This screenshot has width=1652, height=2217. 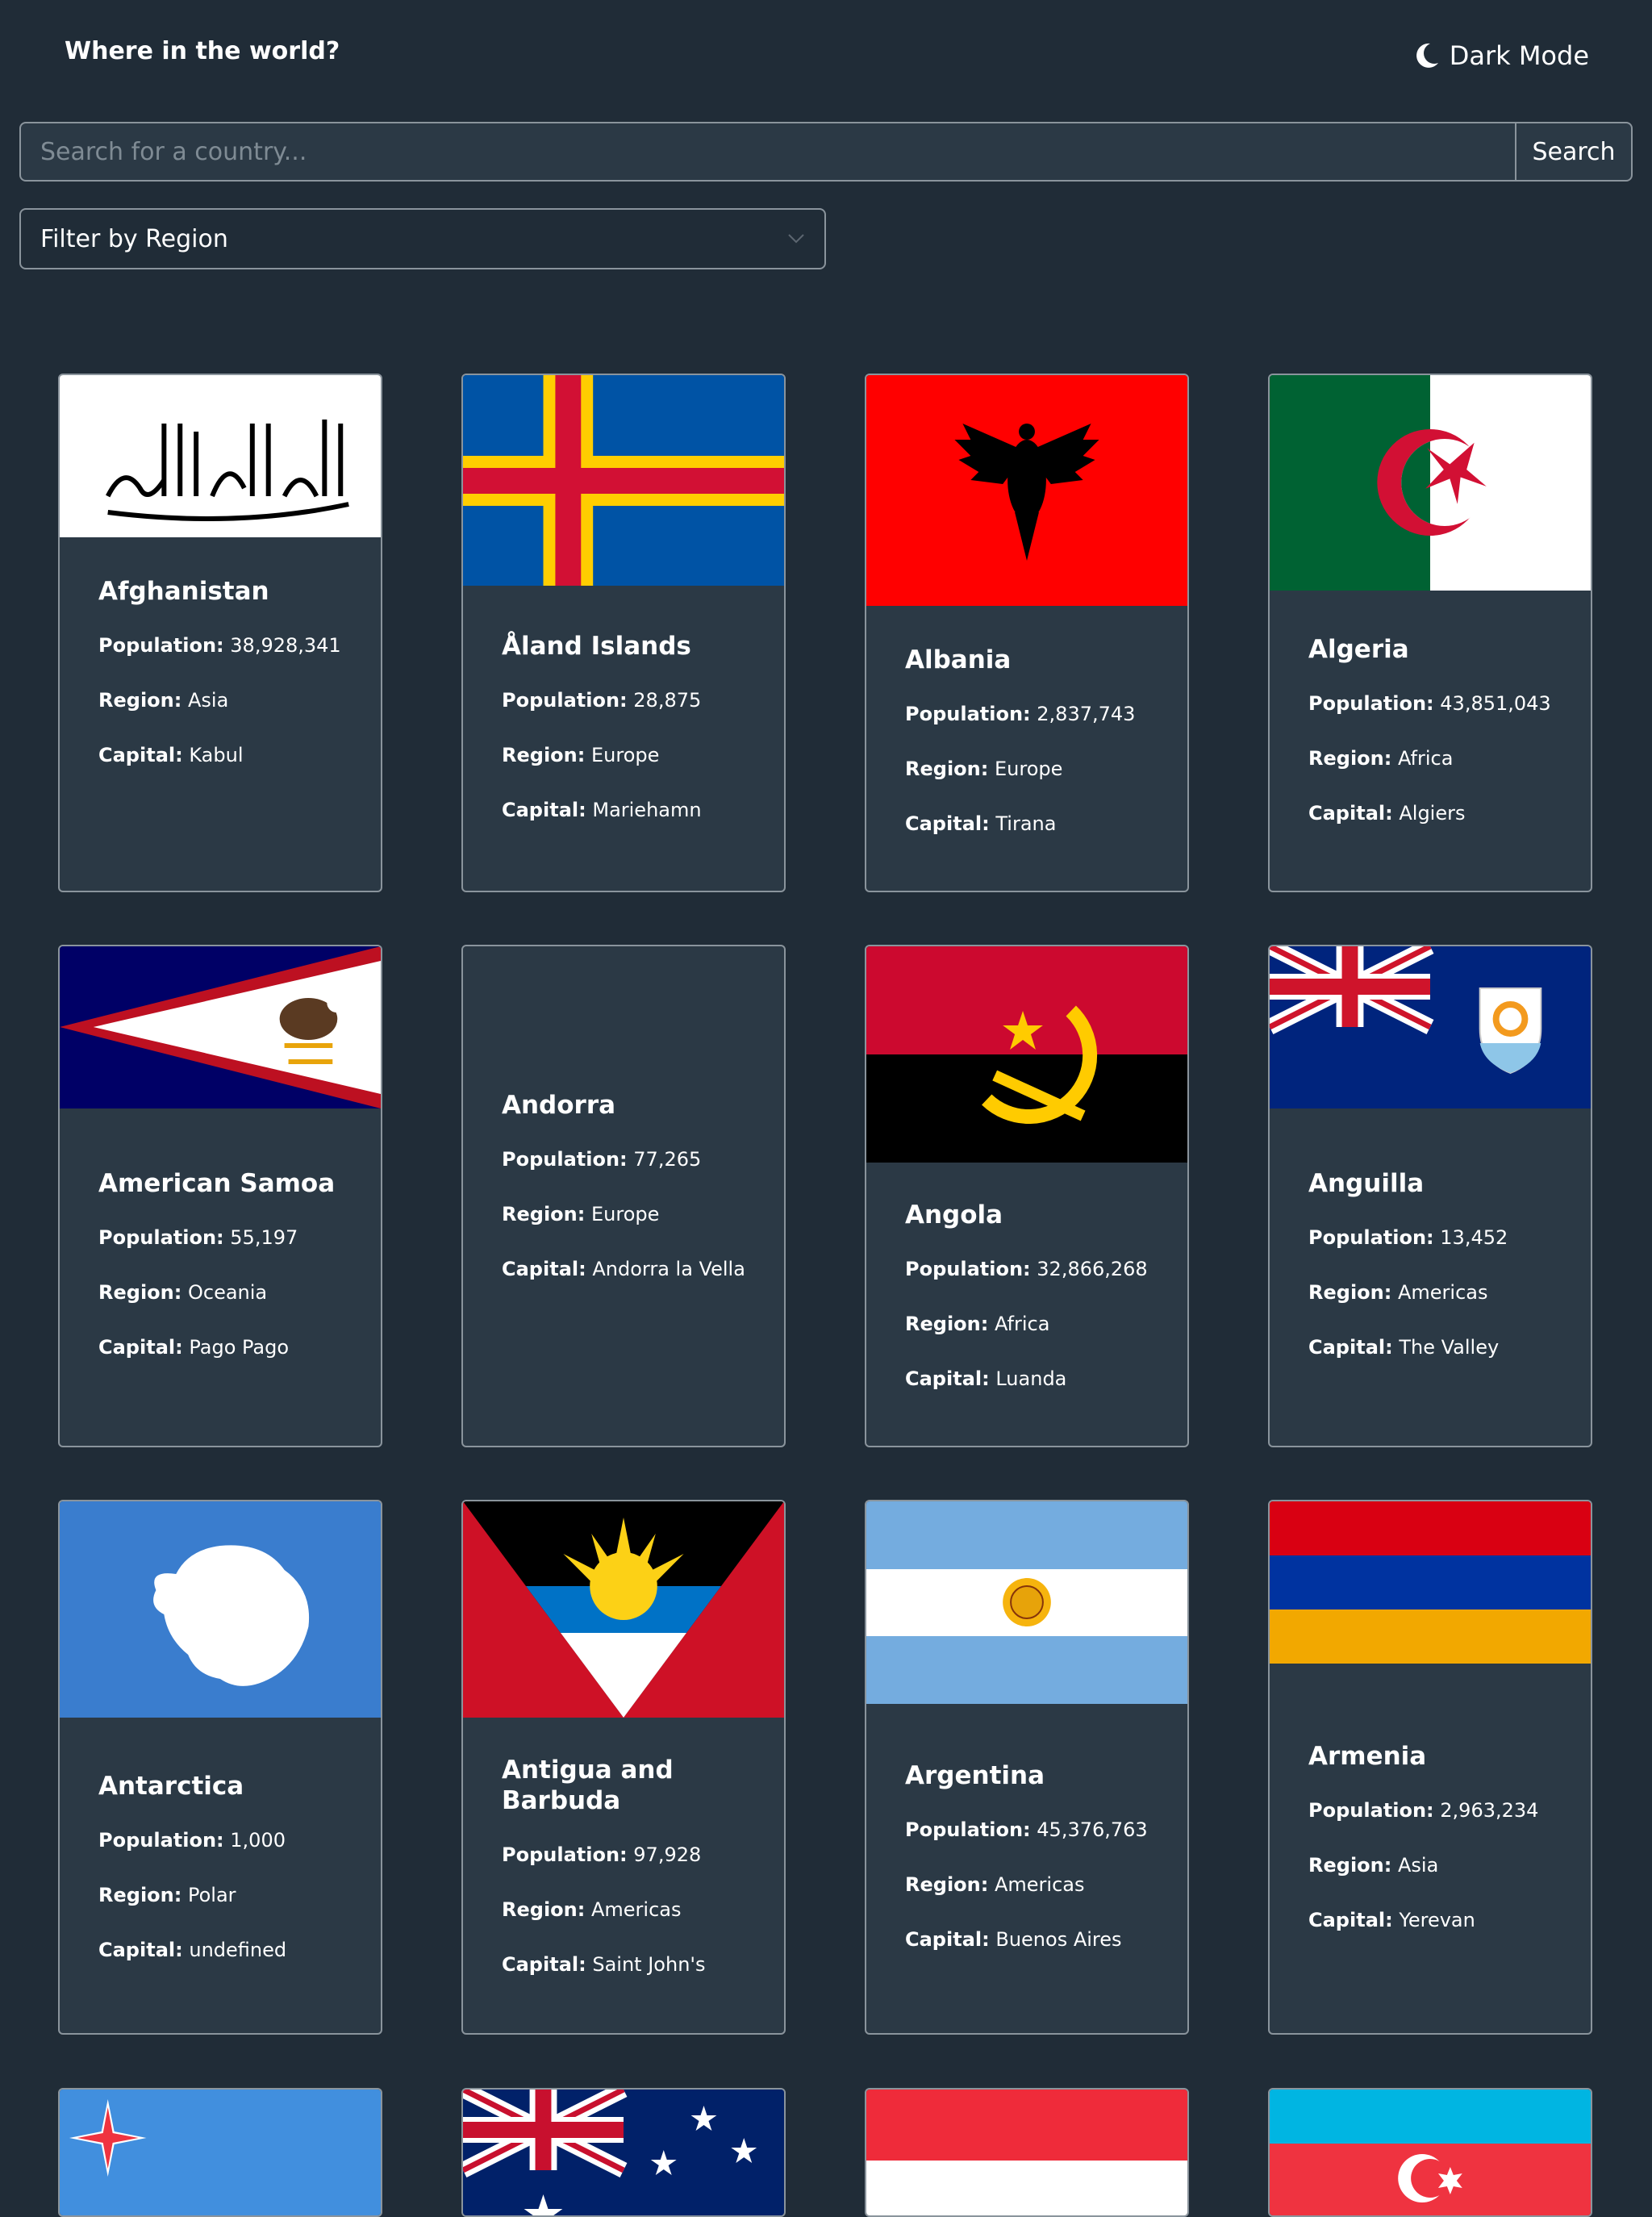 I want to click on region-filter-label: Filter by Region, so click(x=134, y=238).